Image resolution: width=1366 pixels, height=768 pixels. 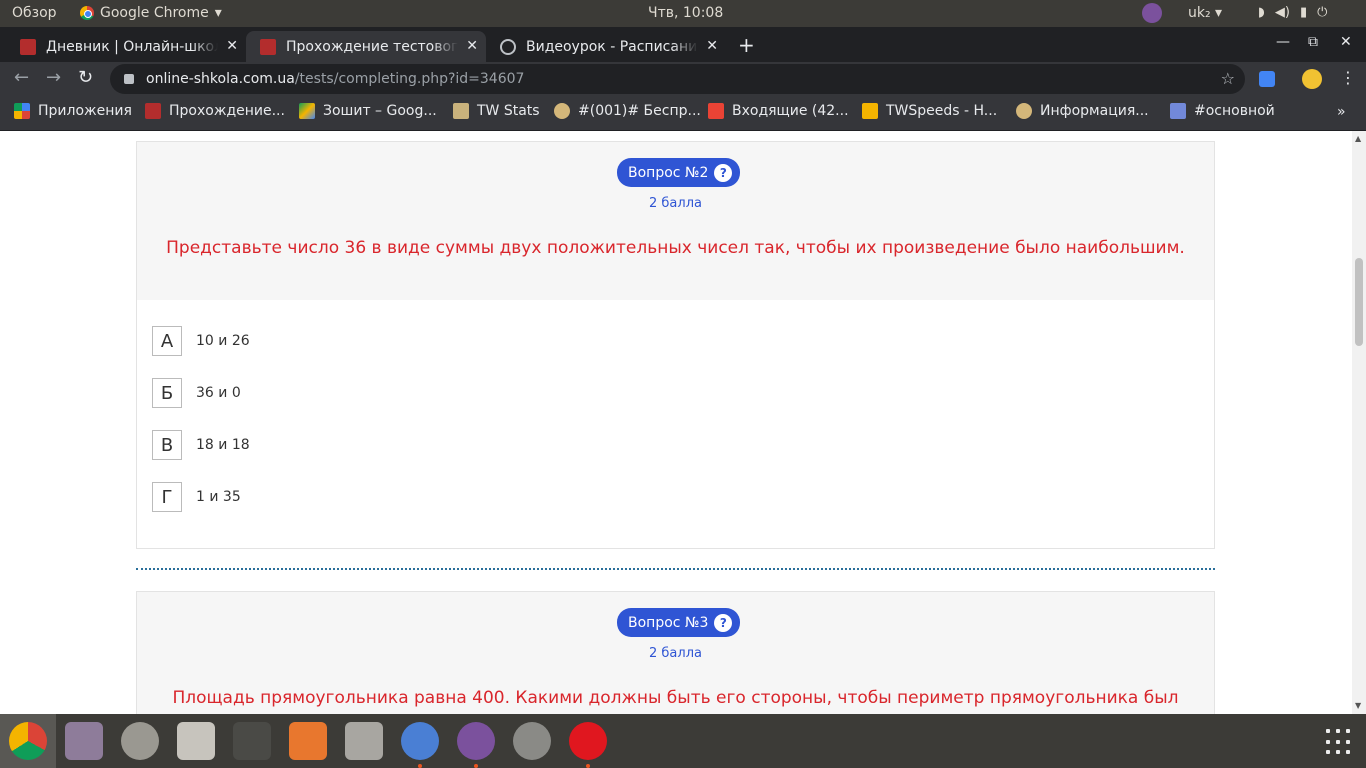 I want to click on bookmark-discord: #основной, so click(x=1222, y=111).